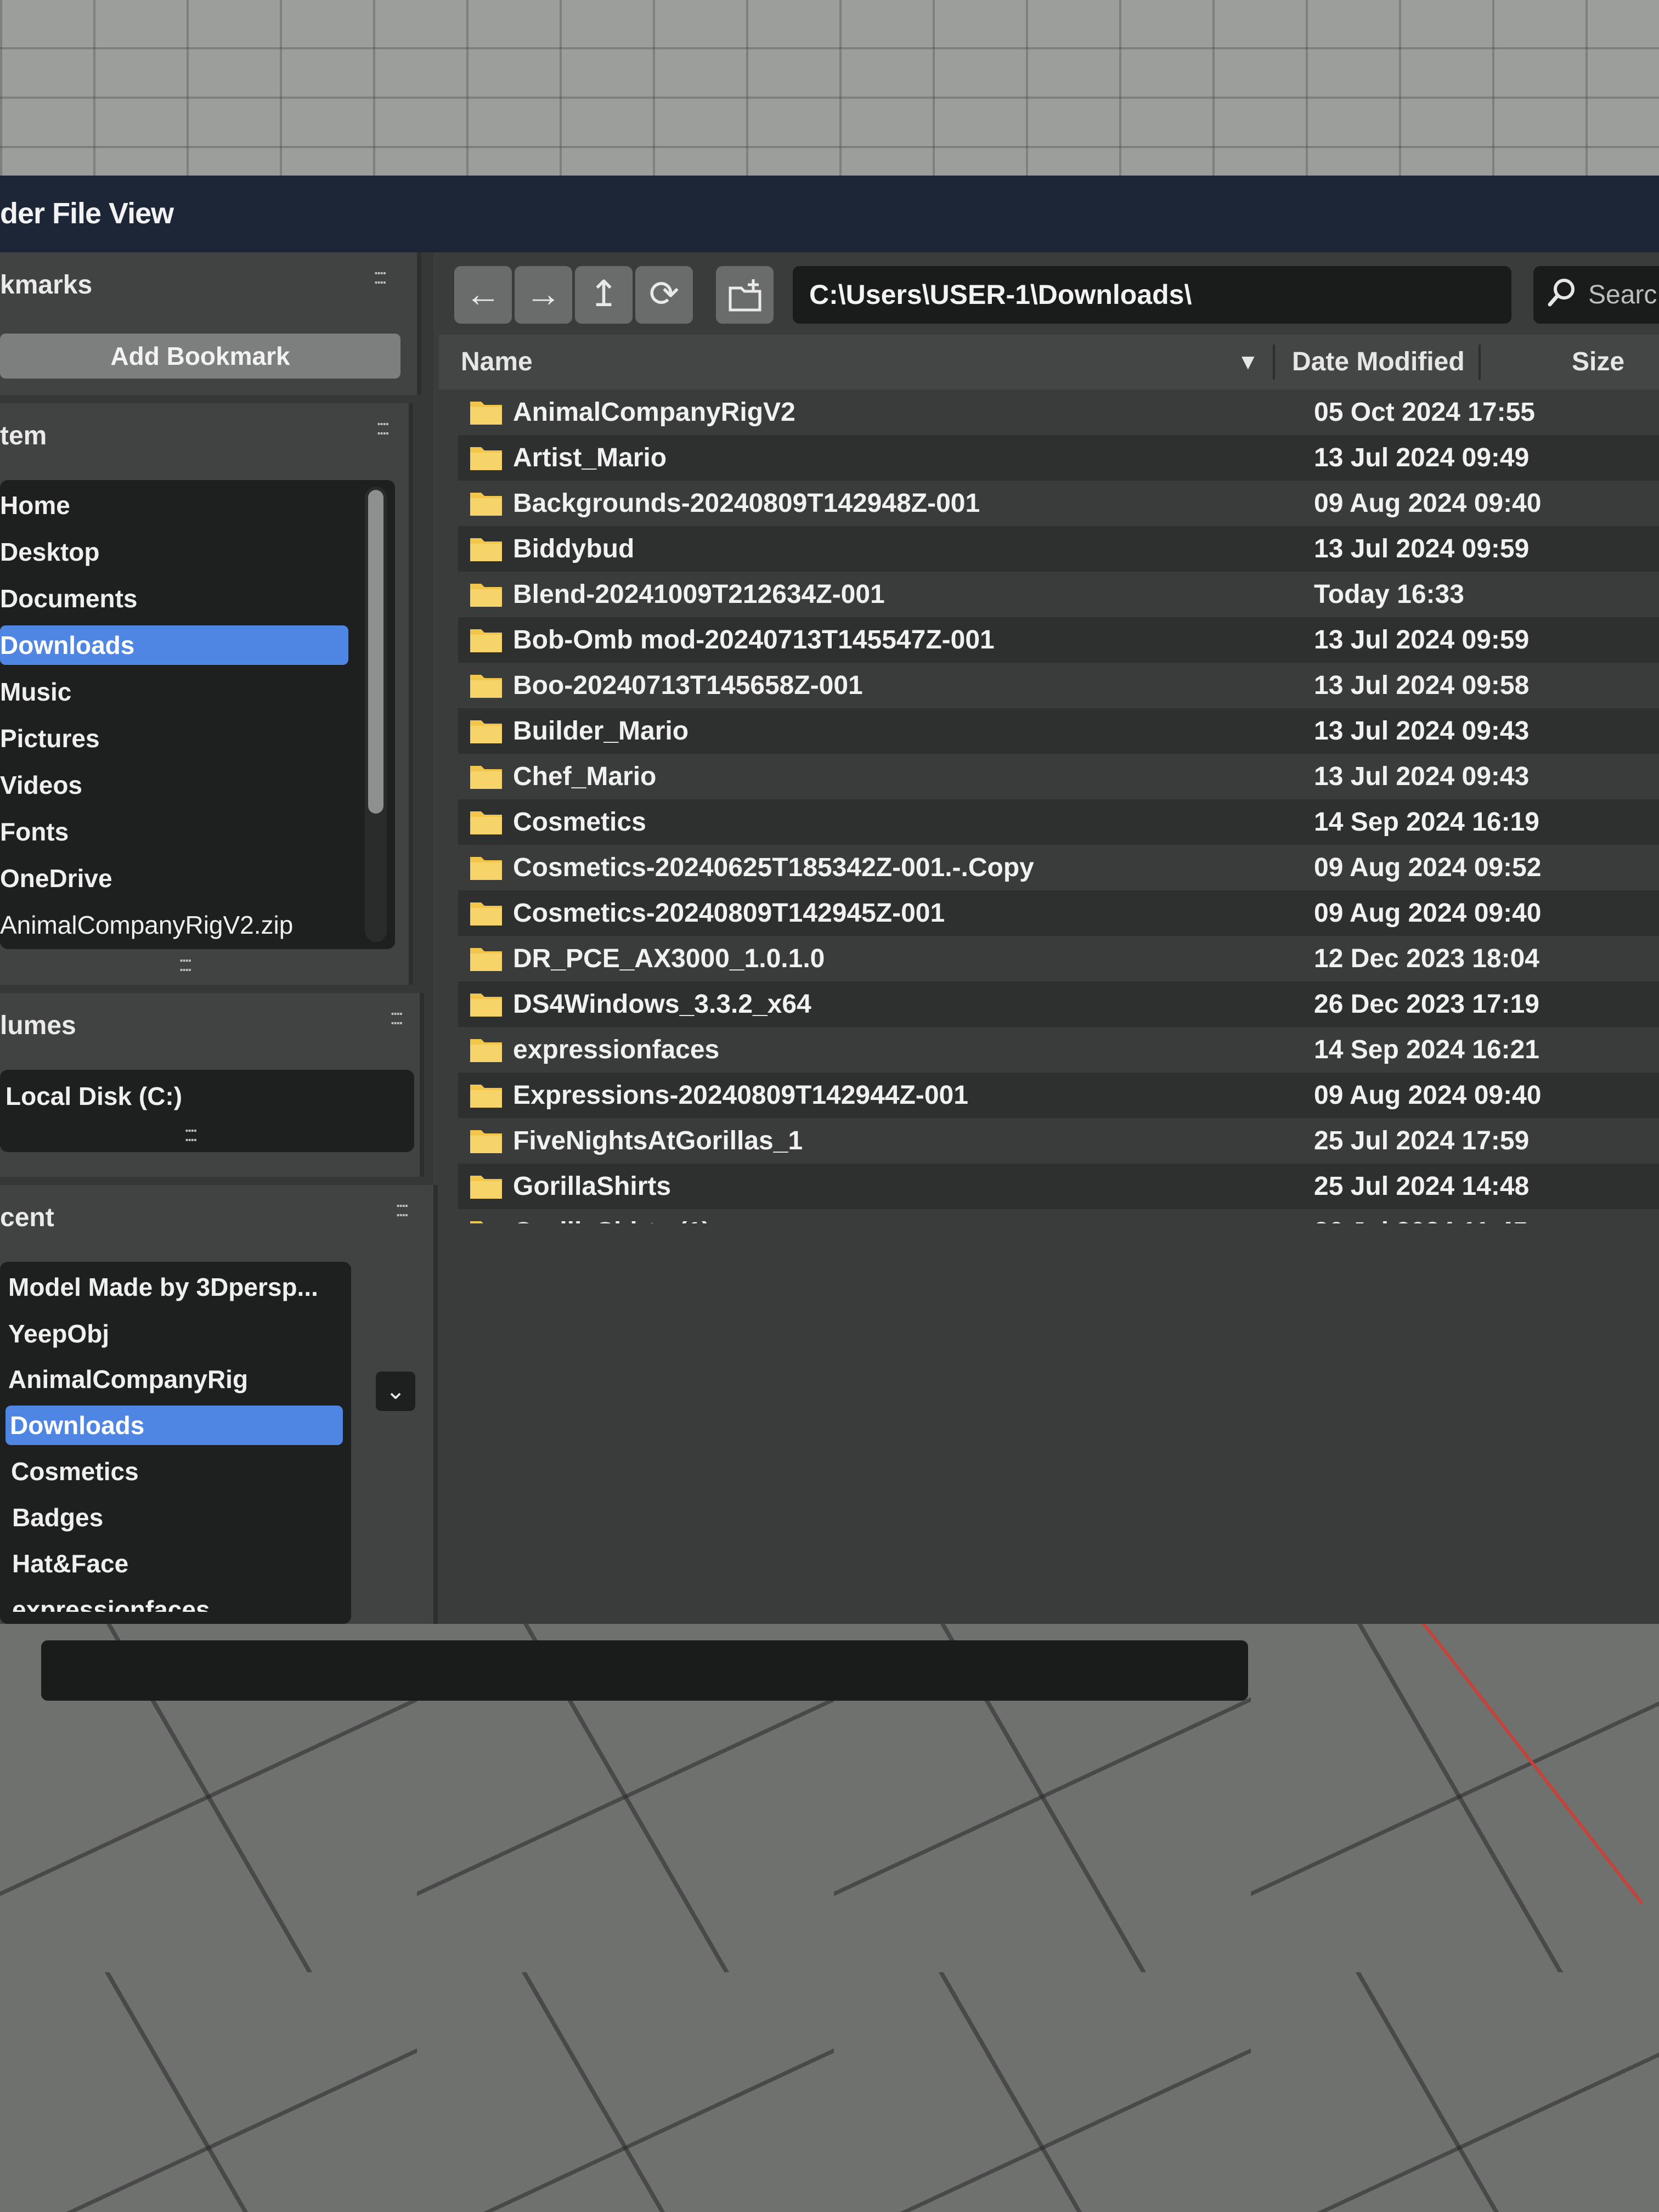  Describe the element at coordinates (1058, 822) in the screenshot. I see `file-row: Cosmetics 14 Sep 2024 16:19` at that location.